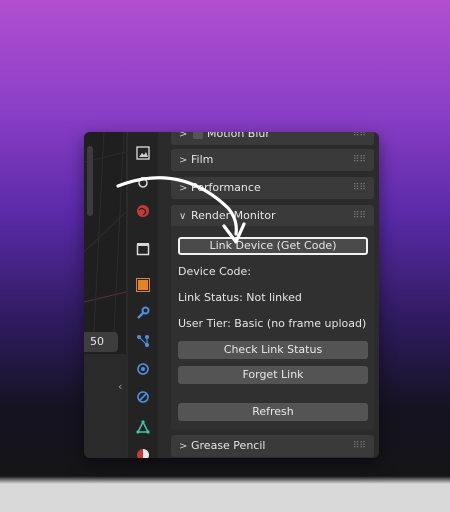  What do you see at coordinates (238, 136) in the screenshot?
I see `section-title: Motion Blur` at bounding box center [238, 136].